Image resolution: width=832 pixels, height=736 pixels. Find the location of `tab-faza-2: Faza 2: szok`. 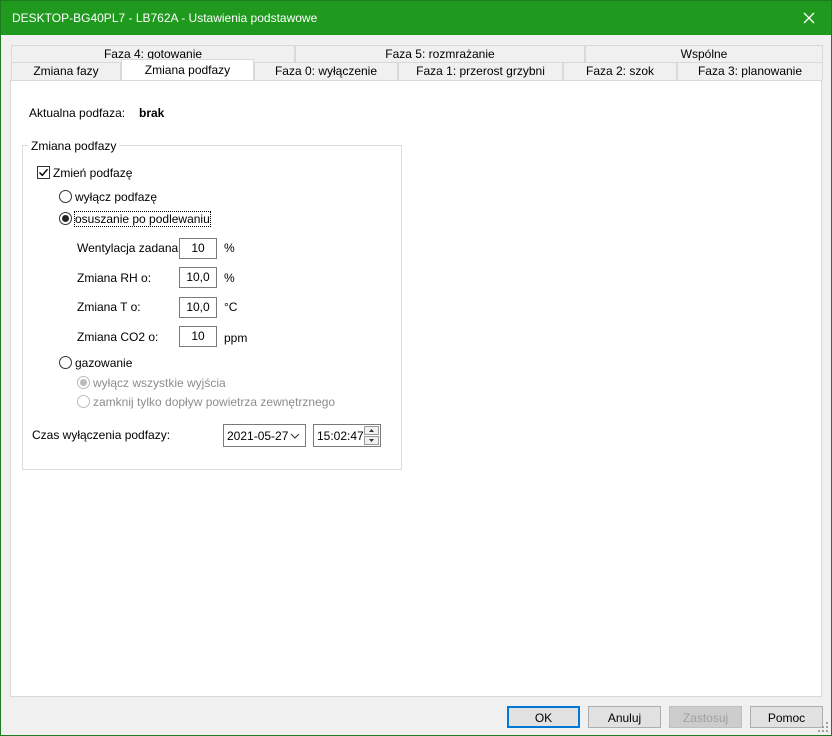

tab-faza-2: Faza 2: szok is located at coordinates (620, 71).